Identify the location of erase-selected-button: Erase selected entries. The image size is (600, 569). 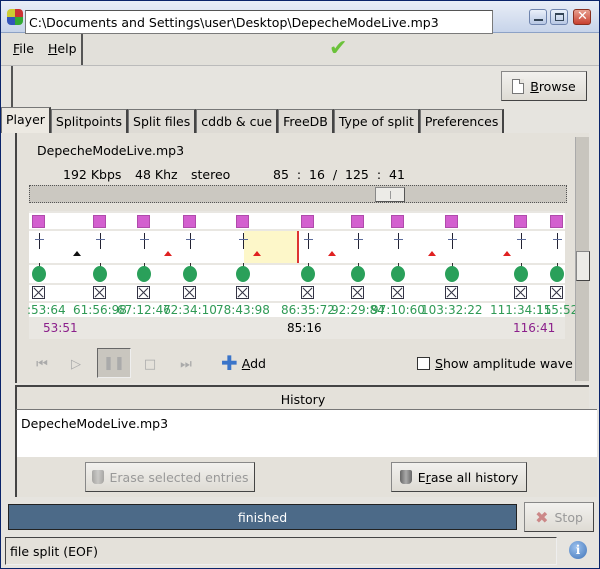
(170, 477).